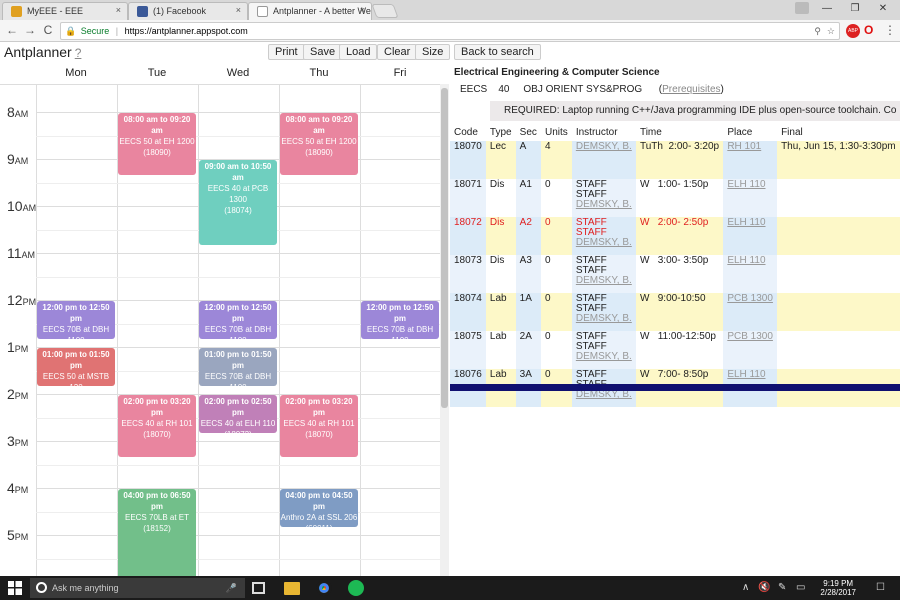 This screenshot has width=900, height=600. I want to click on hour-meridiem: PM, so click(21, 490).